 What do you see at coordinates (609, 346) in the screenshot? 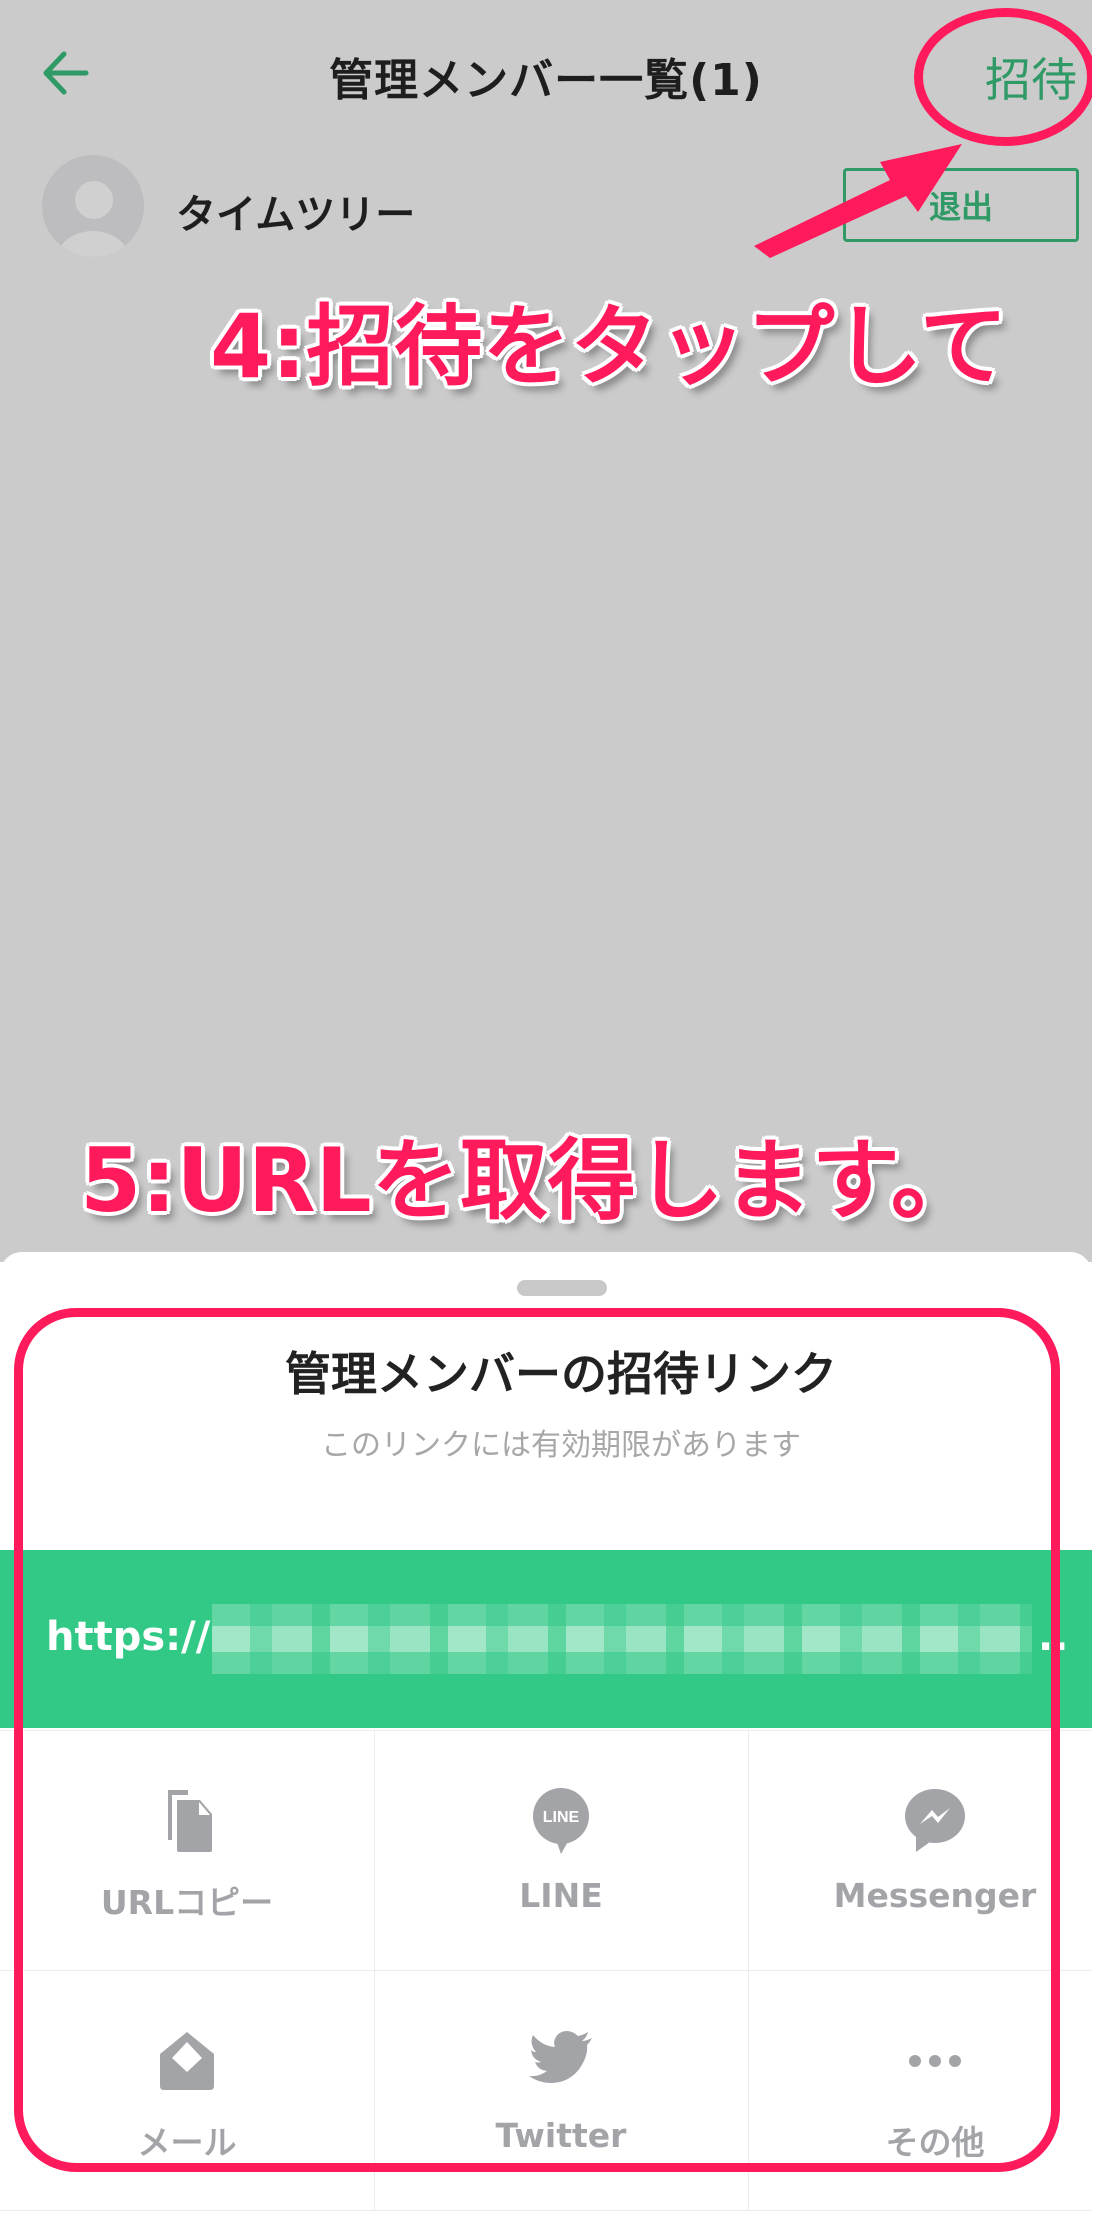
I see `annotation-step4: 4:招待をタップして` at bounding box center [609, 346].